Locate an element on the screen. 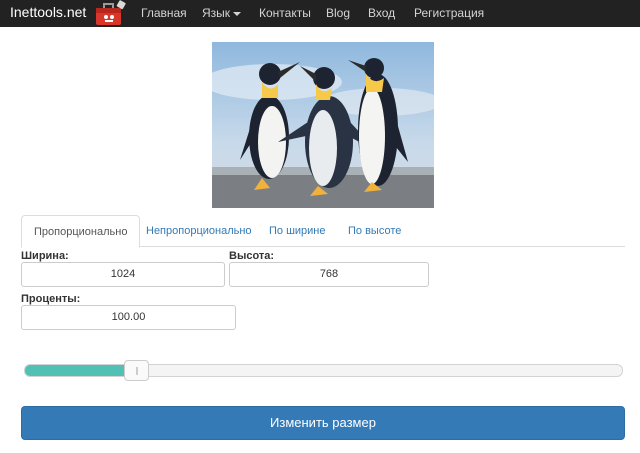  tab-by-height: По высоте is located at coordinates (374, 231).